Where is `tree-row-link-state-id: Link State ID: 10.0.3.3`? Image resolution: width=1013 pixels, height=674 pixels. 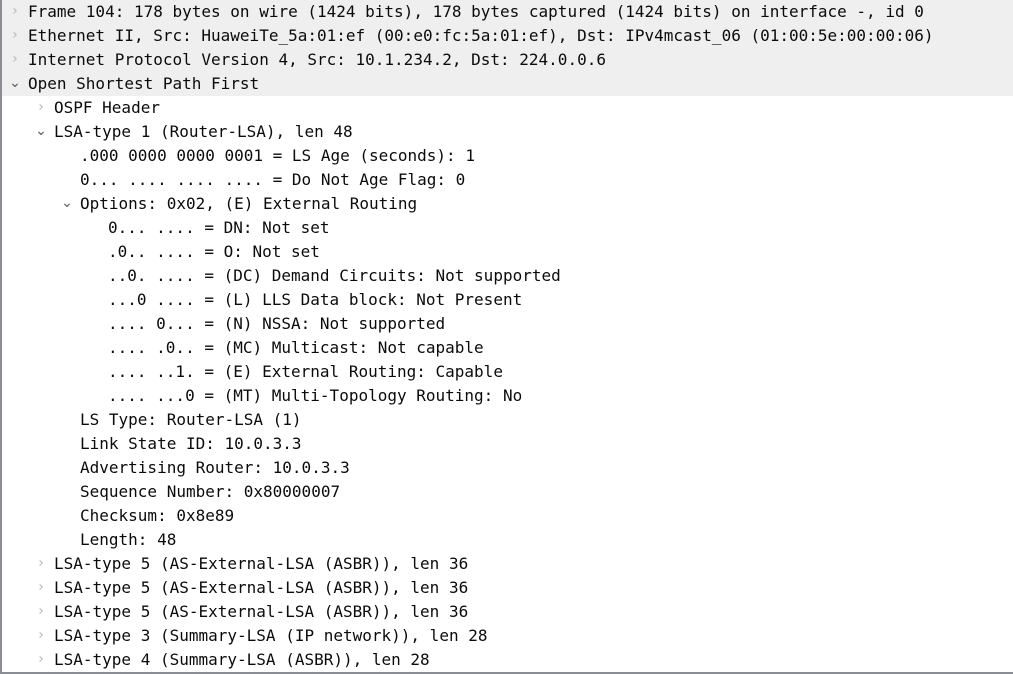 tree-row-link-state-id: Link State ID: 10.0.3.3 is located at coordinates (507, 444).